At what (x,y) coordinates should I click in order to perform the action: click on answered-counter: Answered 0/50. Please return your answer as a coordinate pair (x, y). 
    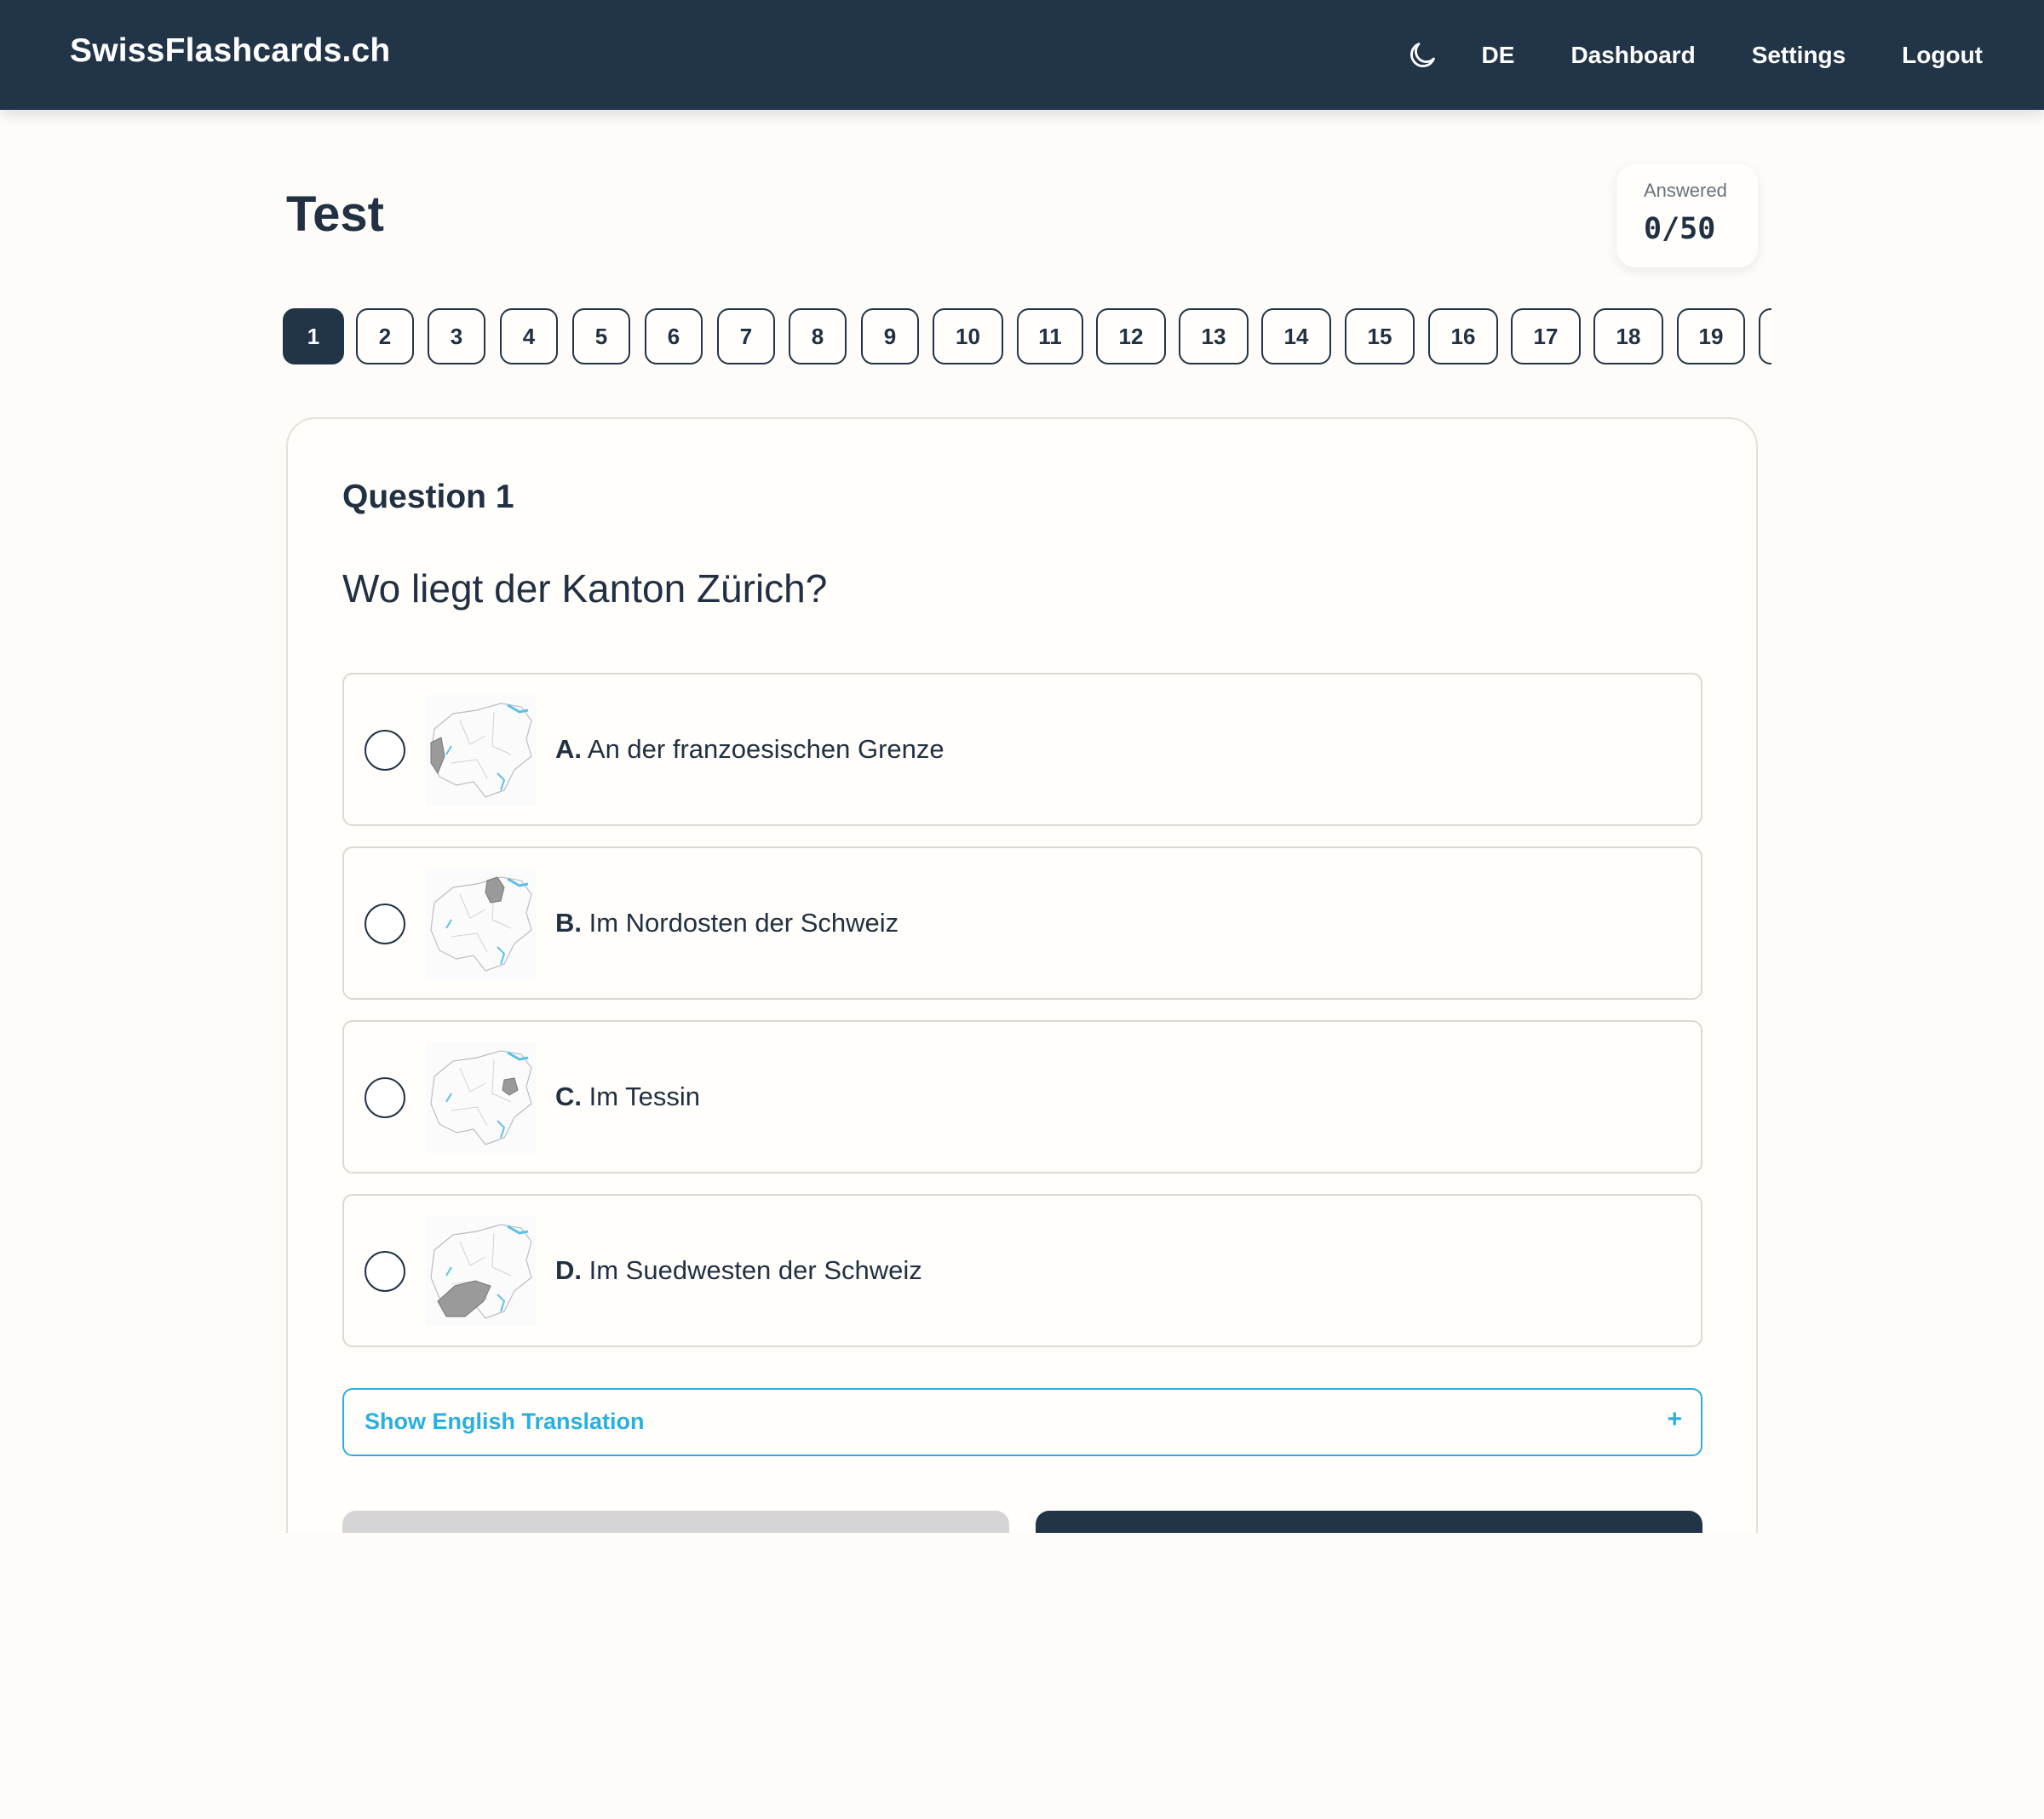
    Looking at the image, I should click on (1687, 215).